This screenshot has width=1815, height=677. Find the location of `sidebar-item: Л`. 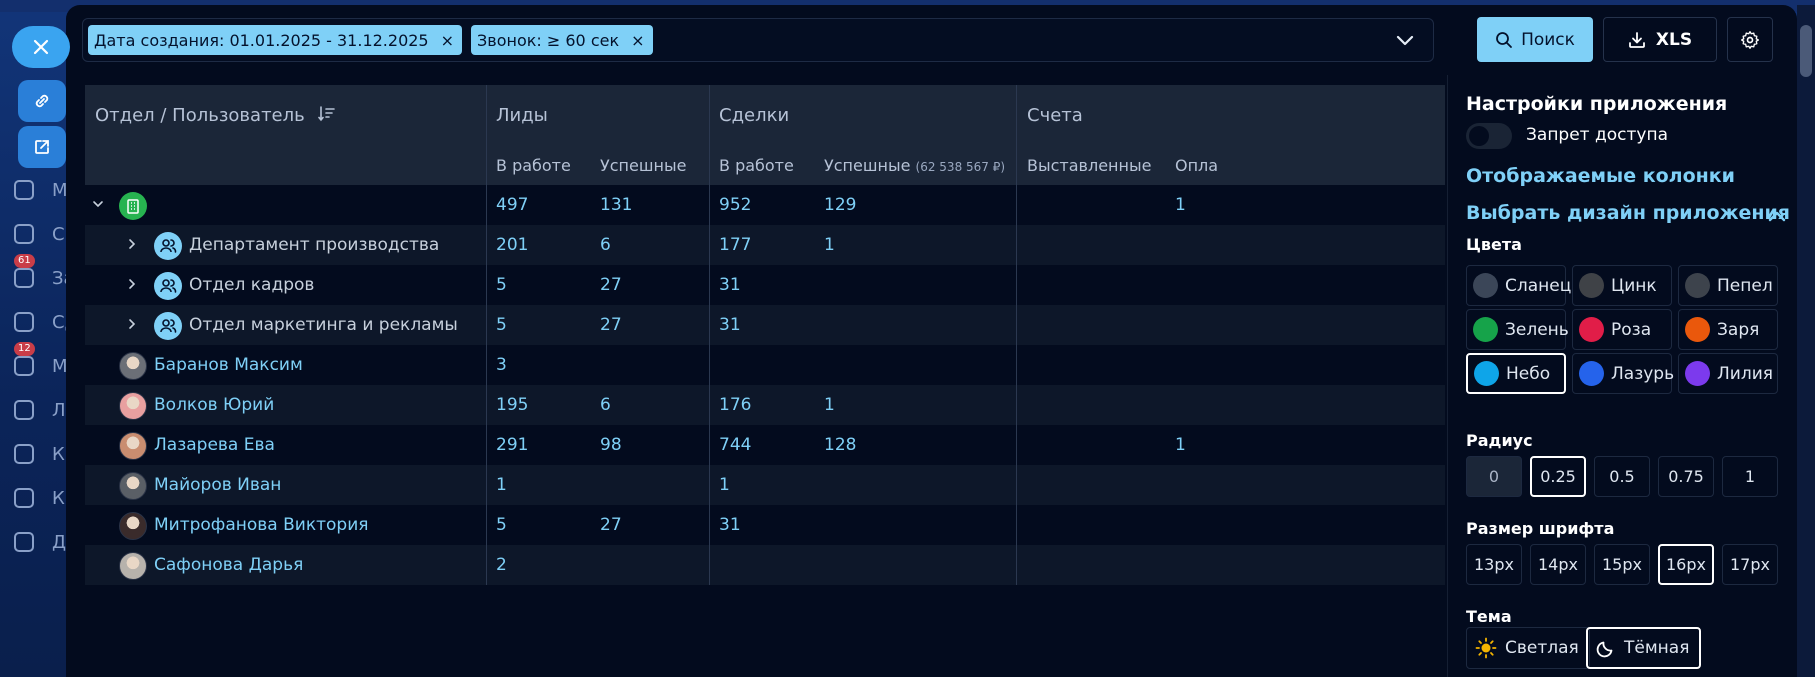

sidebar-item: Л is located at coordinates (39, 410).